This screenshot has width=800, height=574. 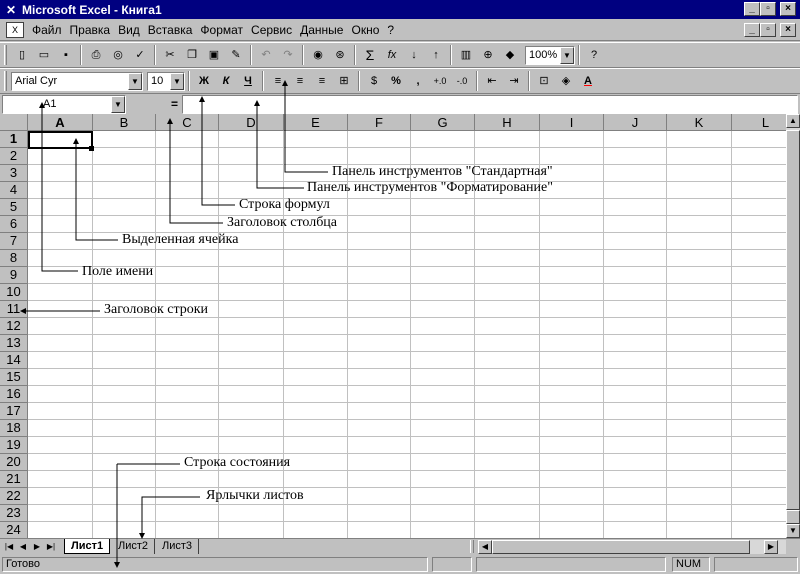 What do you see at coordinates (59, 188) in the screenshot?
I see `arrow-name-box` at bounding box center [59, 188].